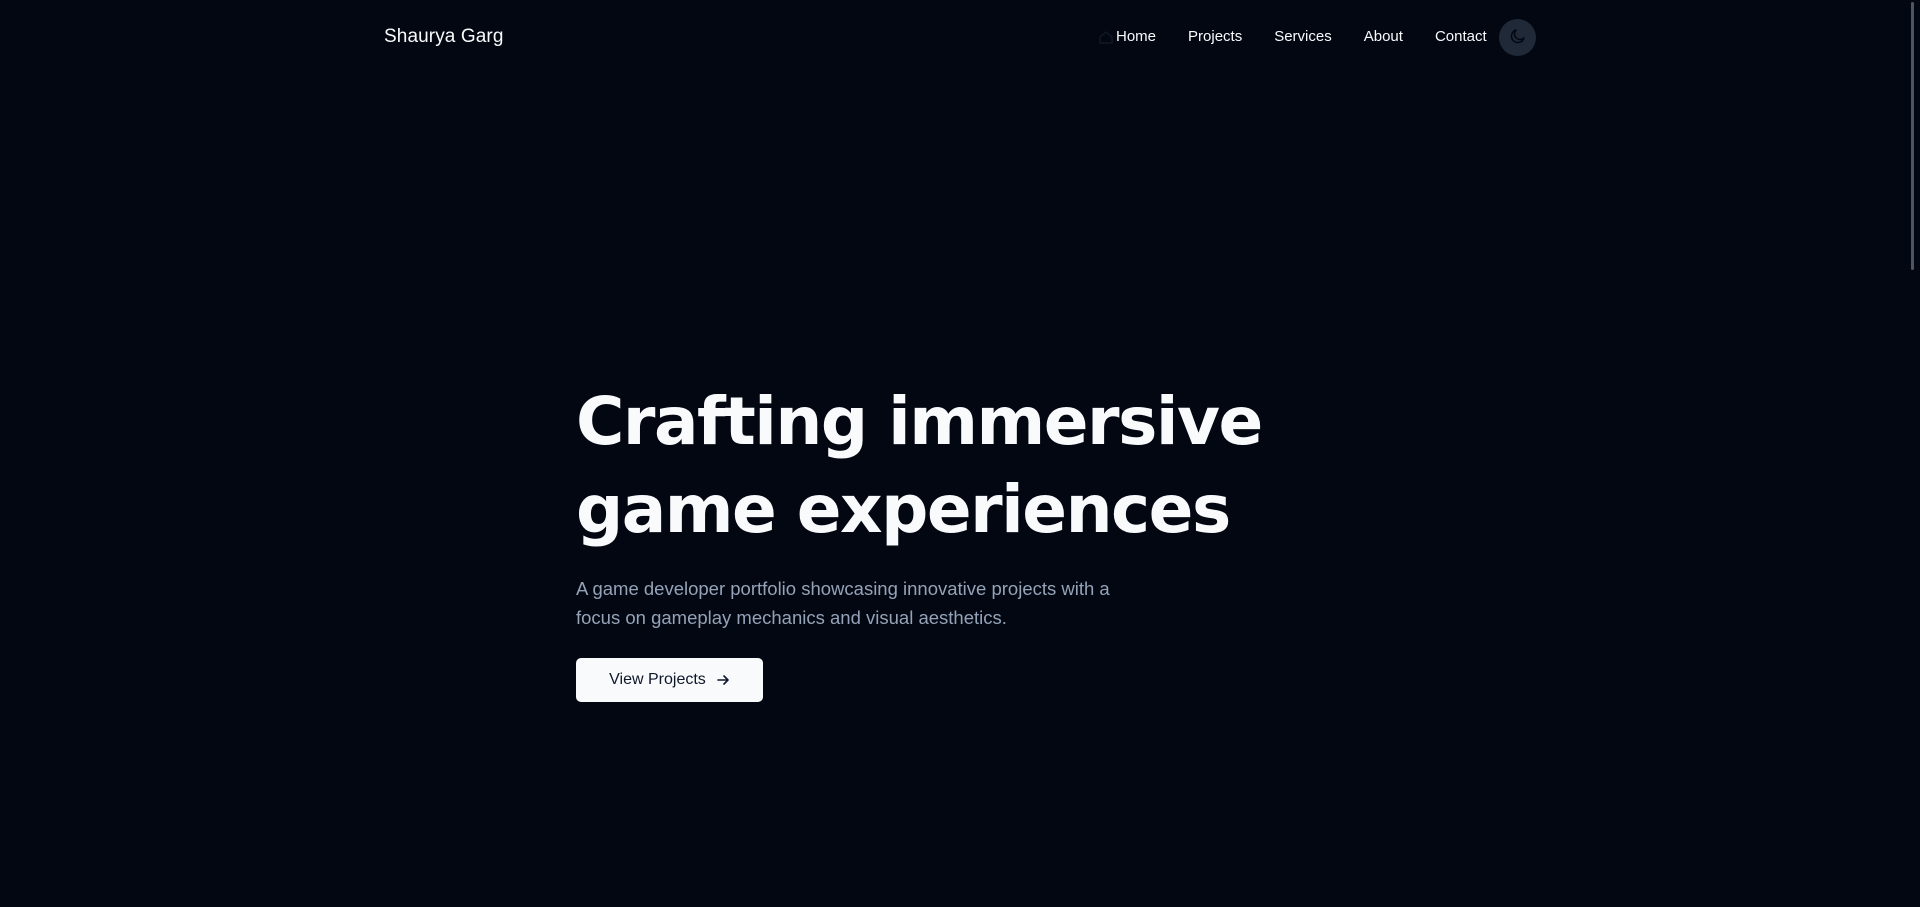  I want to click on nav-item-label: Services, so click(1303, 36).